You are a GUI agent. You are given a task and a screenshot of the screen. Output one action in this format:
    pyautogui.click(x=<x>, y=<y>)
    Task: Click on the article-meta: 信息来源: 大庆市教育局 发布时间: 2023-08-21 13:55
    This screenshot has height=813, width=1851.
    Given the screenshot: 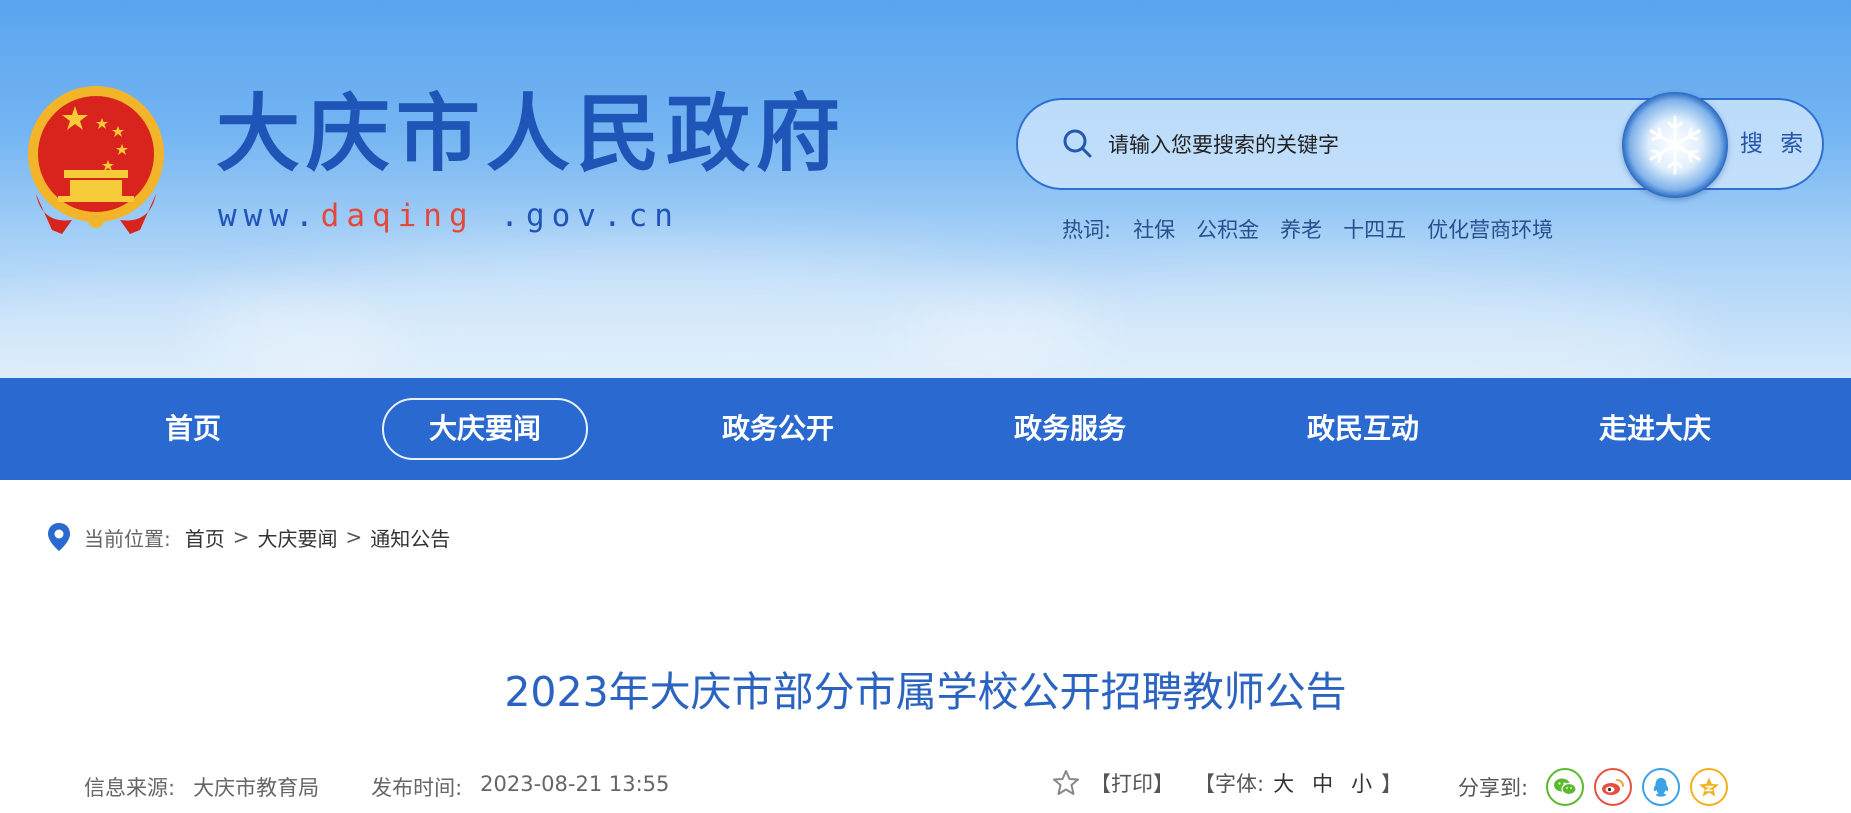 What is the action you would take?
    pyautogui.click(x=402, y=787)
    